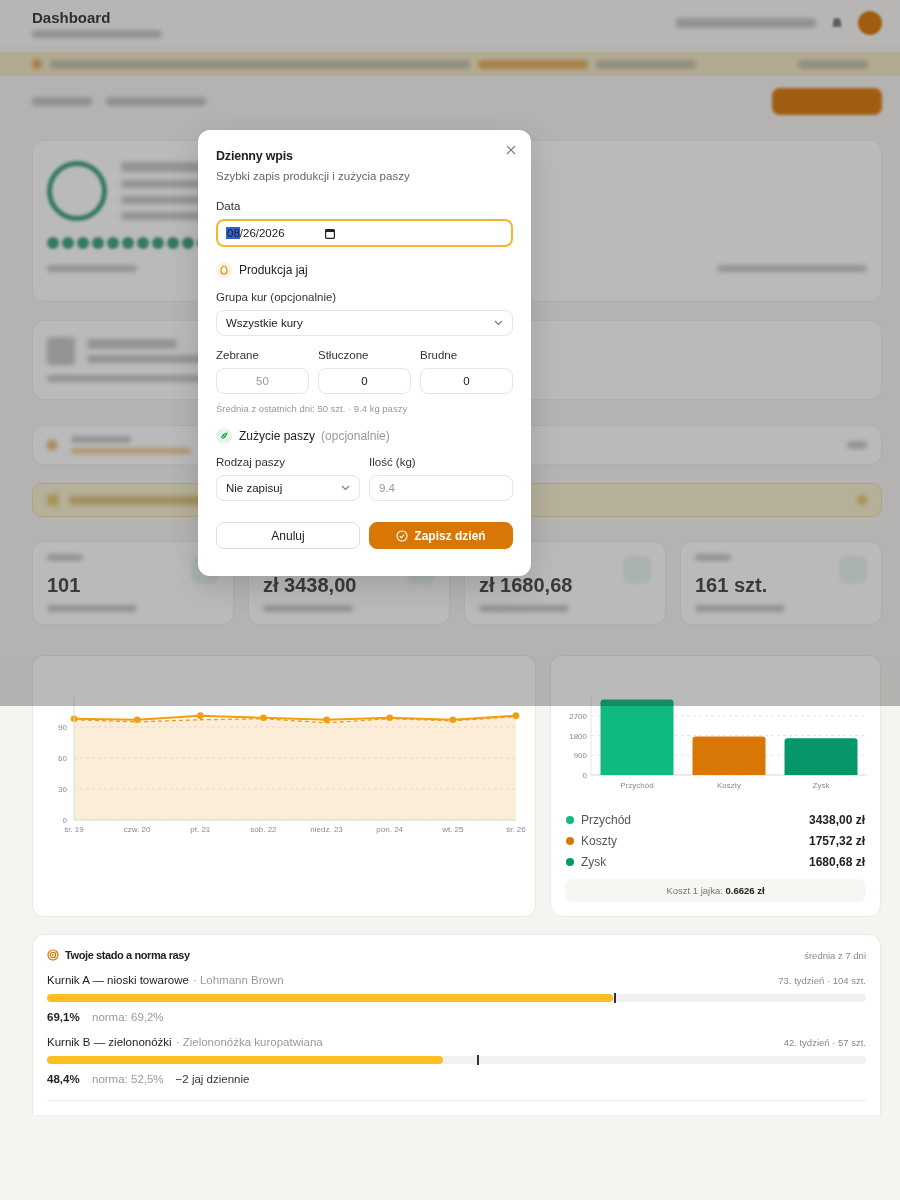 The height and width of the screenshot is (1200, 900). I want to click on axis-label: 2700, so click(578, 716).